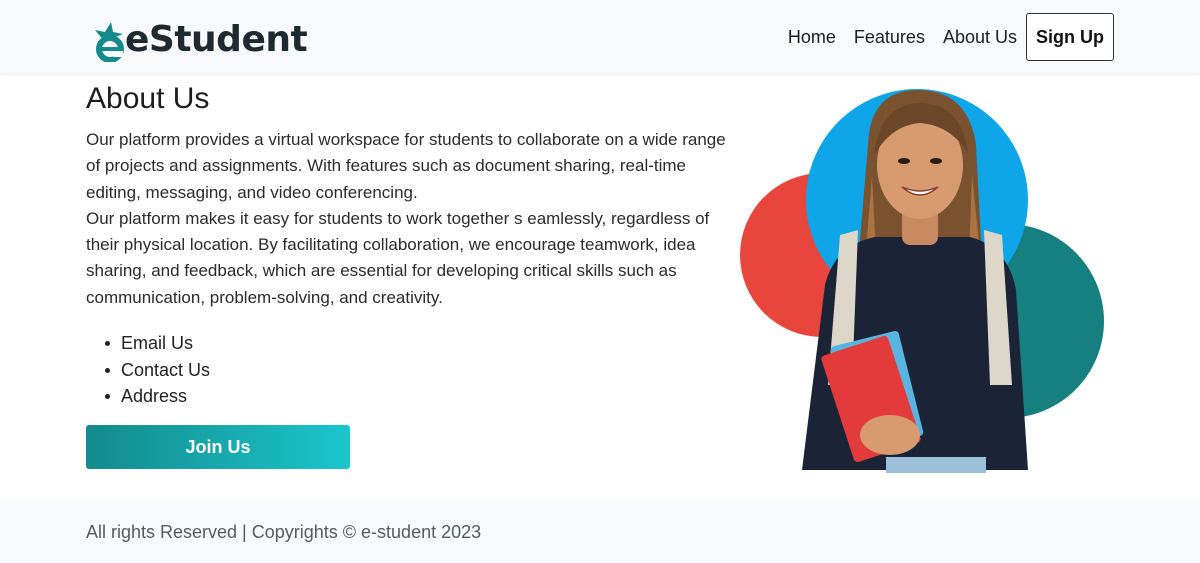 This screenshot has height=563, width=1200. Describe the element at coordinates (812, 37) in the screenshot. I see `nav-link-home: Home` at that location.